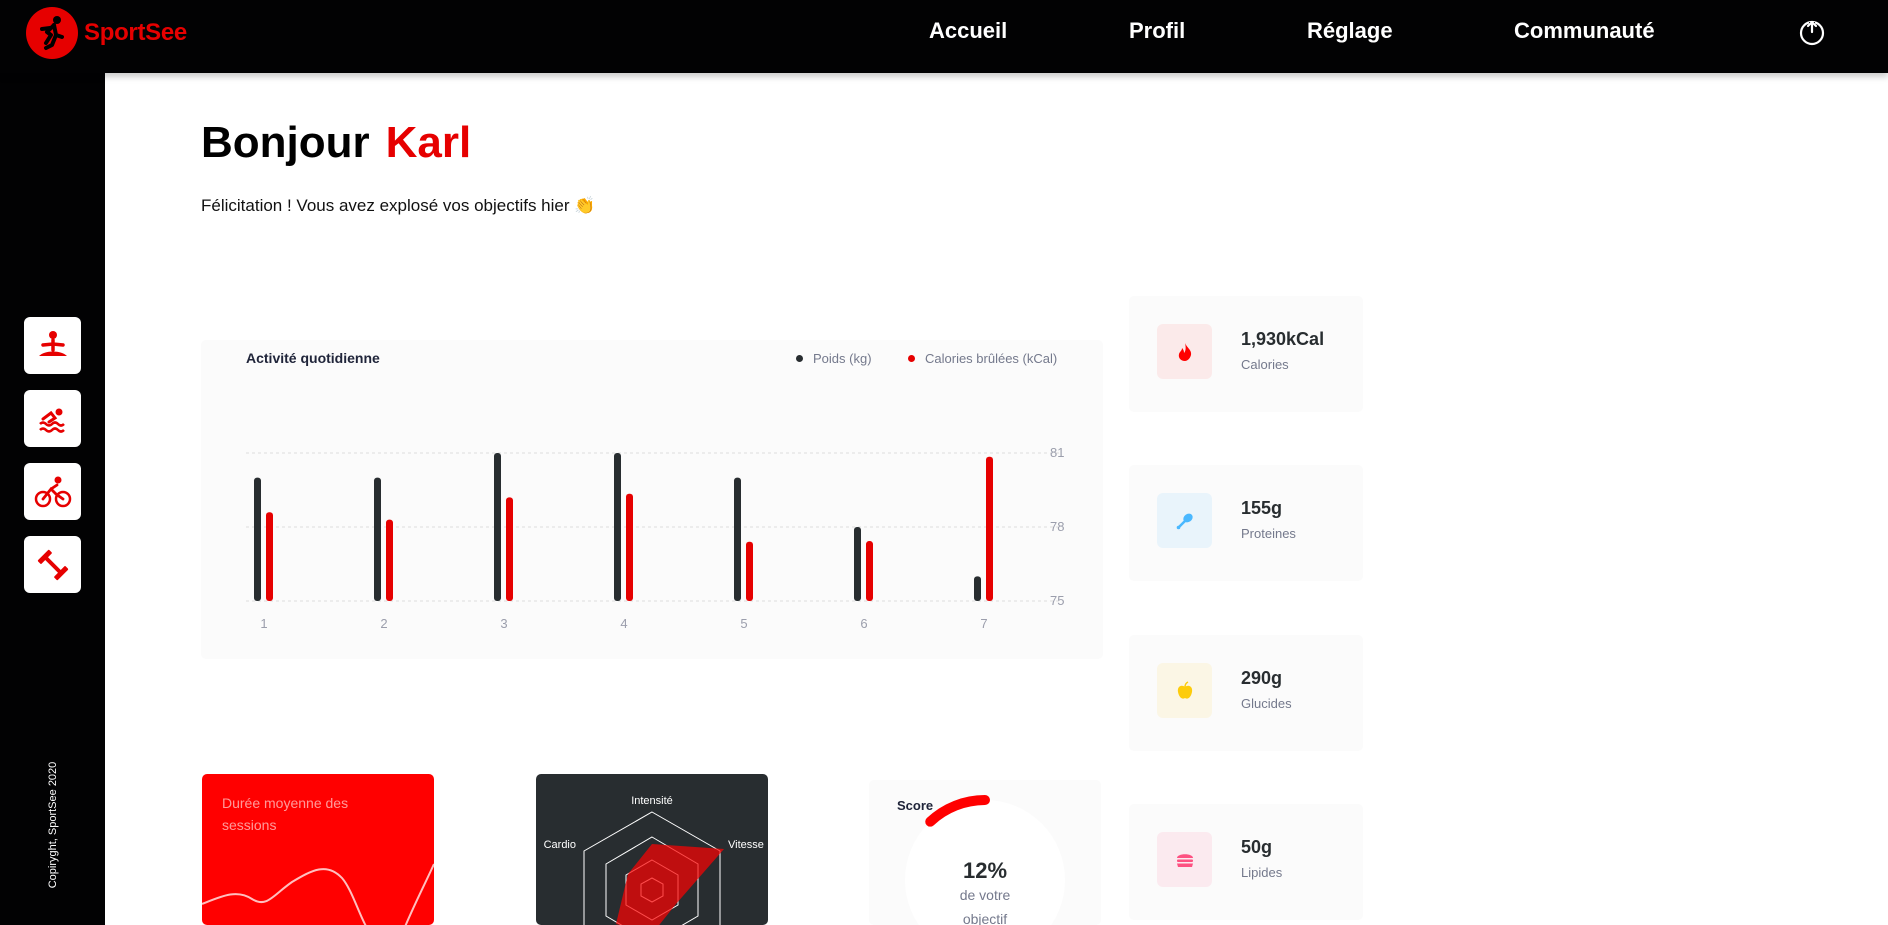 The width and height of the screenshot is (1888, 925). I want to click on nav-reglage: Réglage, so click(1350, 31).